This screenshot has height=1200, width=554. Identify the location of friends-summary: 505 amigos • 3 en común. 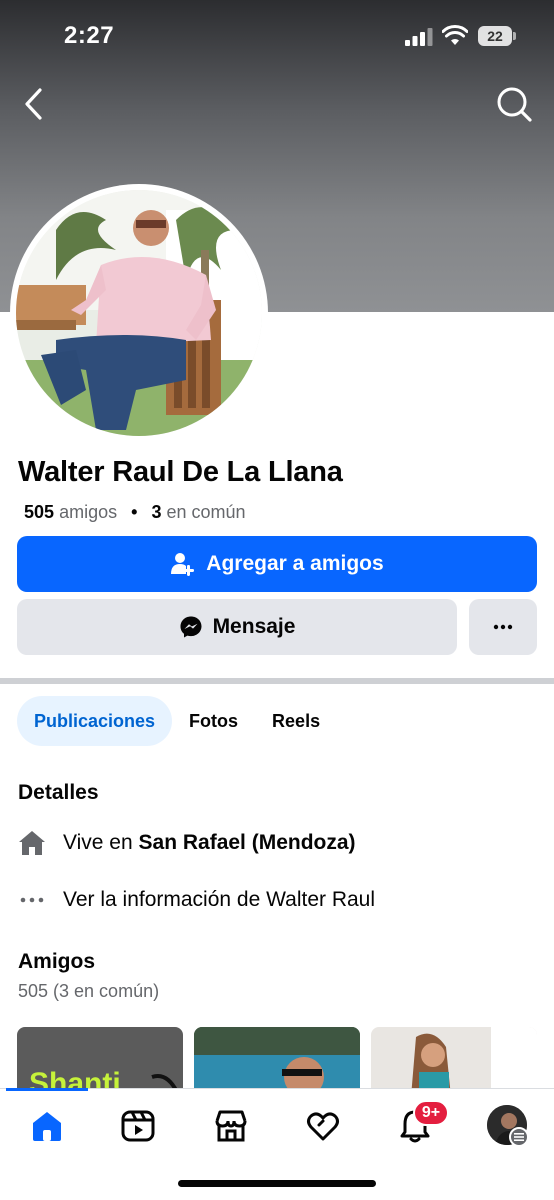
(135, 512).